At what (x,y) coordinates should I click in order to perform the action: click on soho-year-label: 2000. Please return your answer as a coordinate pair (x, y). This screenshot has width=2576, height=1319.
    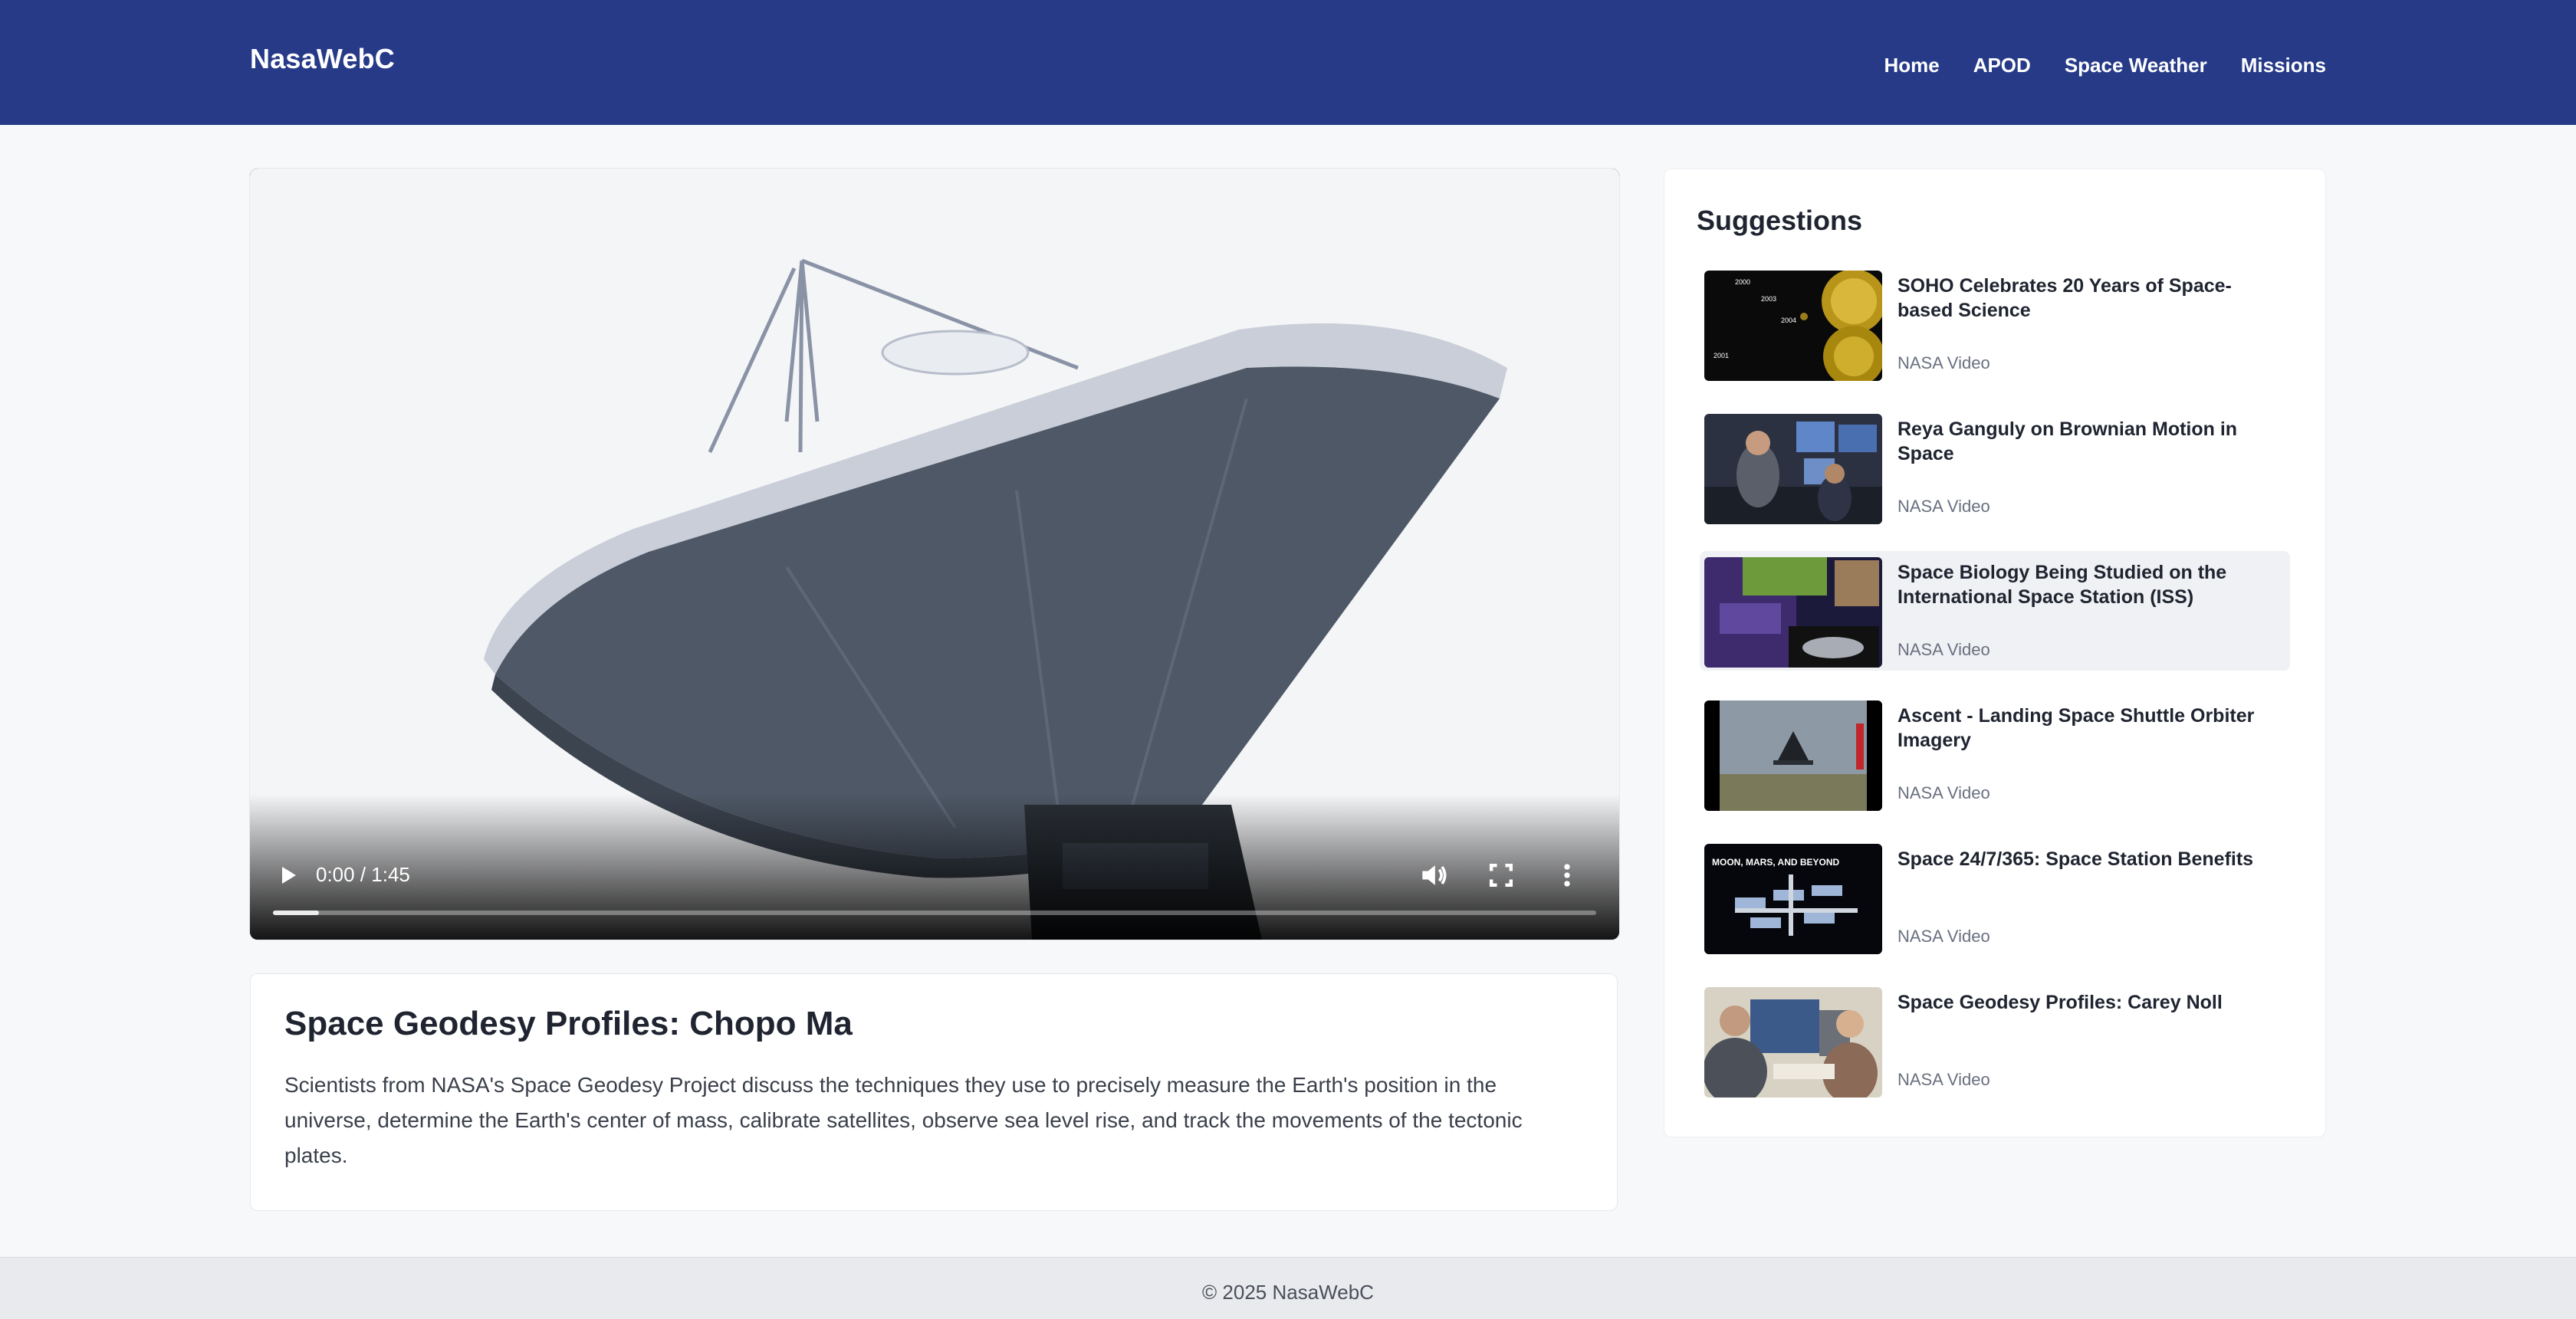
    Looking at the image, I should click on (1743, 282).